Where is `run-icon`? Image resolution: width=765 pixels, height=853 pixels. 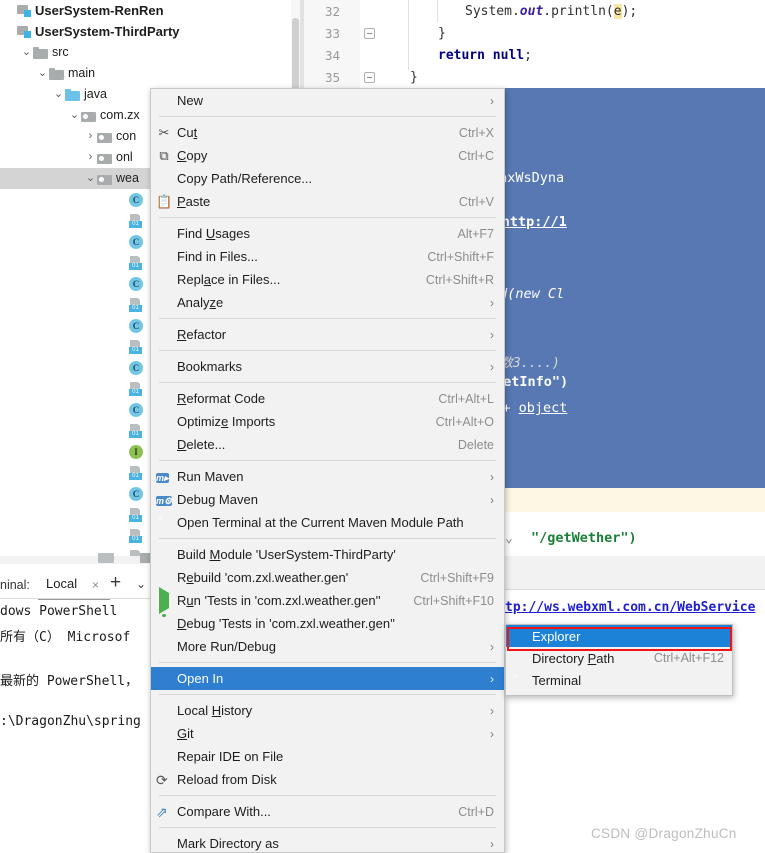
run-icon is located at coordinates (164, 600).